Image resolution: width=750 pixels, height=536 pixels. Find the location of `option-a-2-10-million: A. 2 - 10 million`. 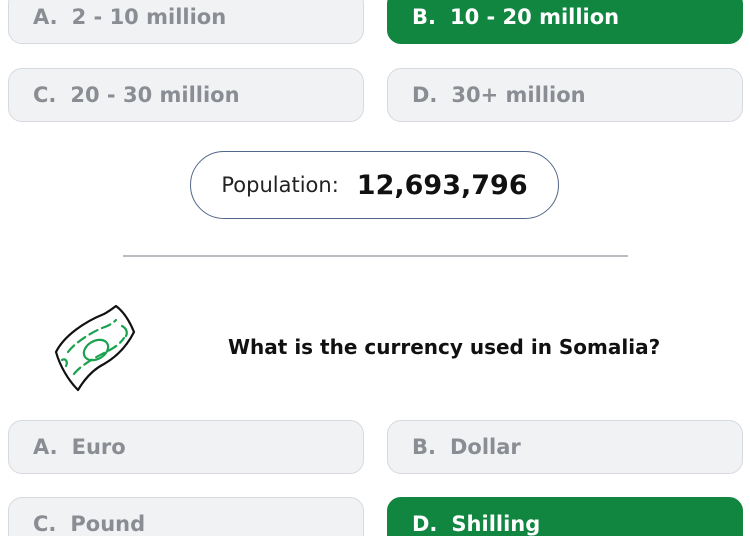

option-a-2-10-million: A. 2 - 10 million is located at coordinates (186, 22).